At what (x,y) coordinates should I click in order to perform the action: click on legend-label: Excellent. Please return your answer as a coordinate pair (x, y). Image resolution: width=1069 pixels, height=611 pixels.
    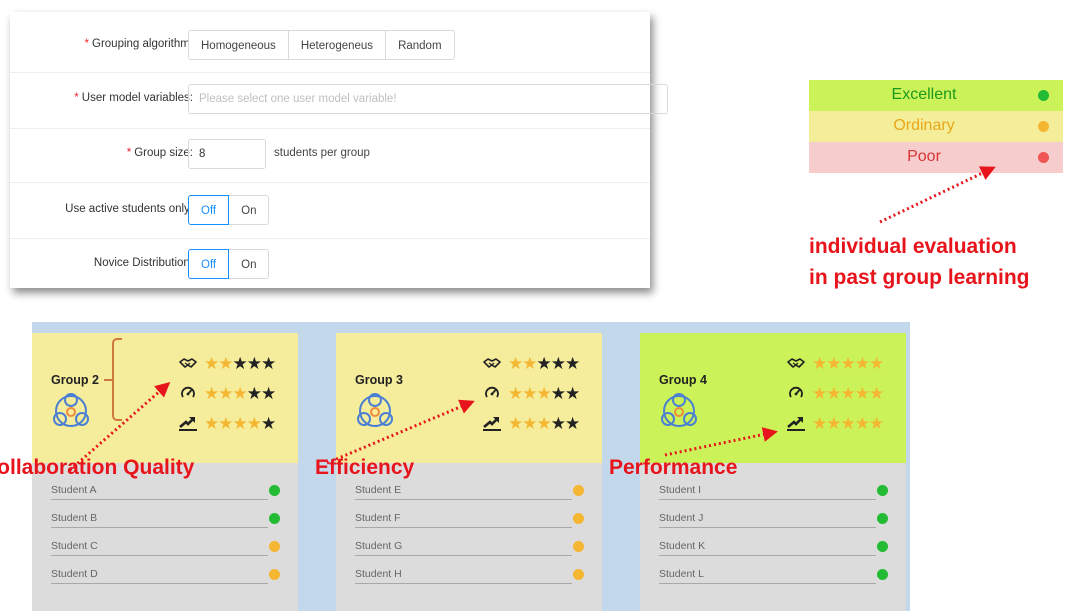
    Looking at the image, I should click on (924, 94).